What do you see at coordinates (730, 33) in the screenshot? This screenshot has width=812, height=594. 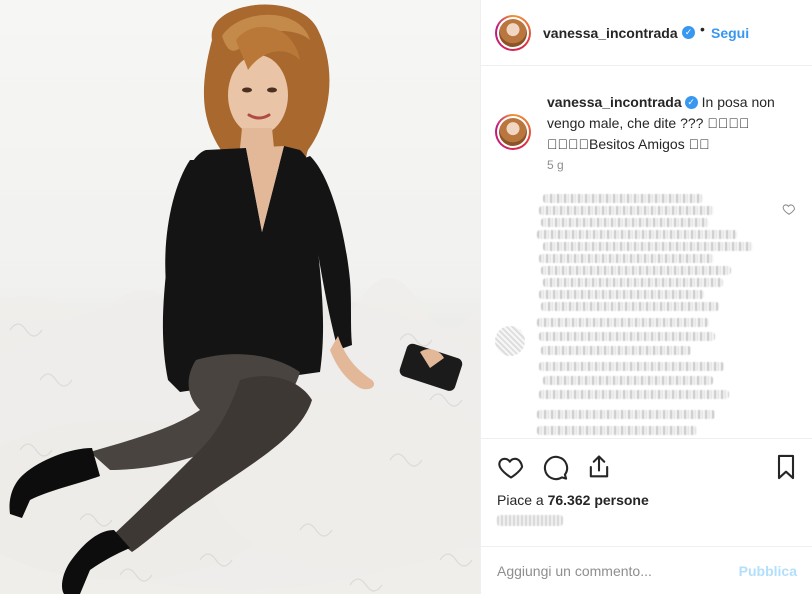 I see `follow-button: Segui` at bounding box center [730, 33].